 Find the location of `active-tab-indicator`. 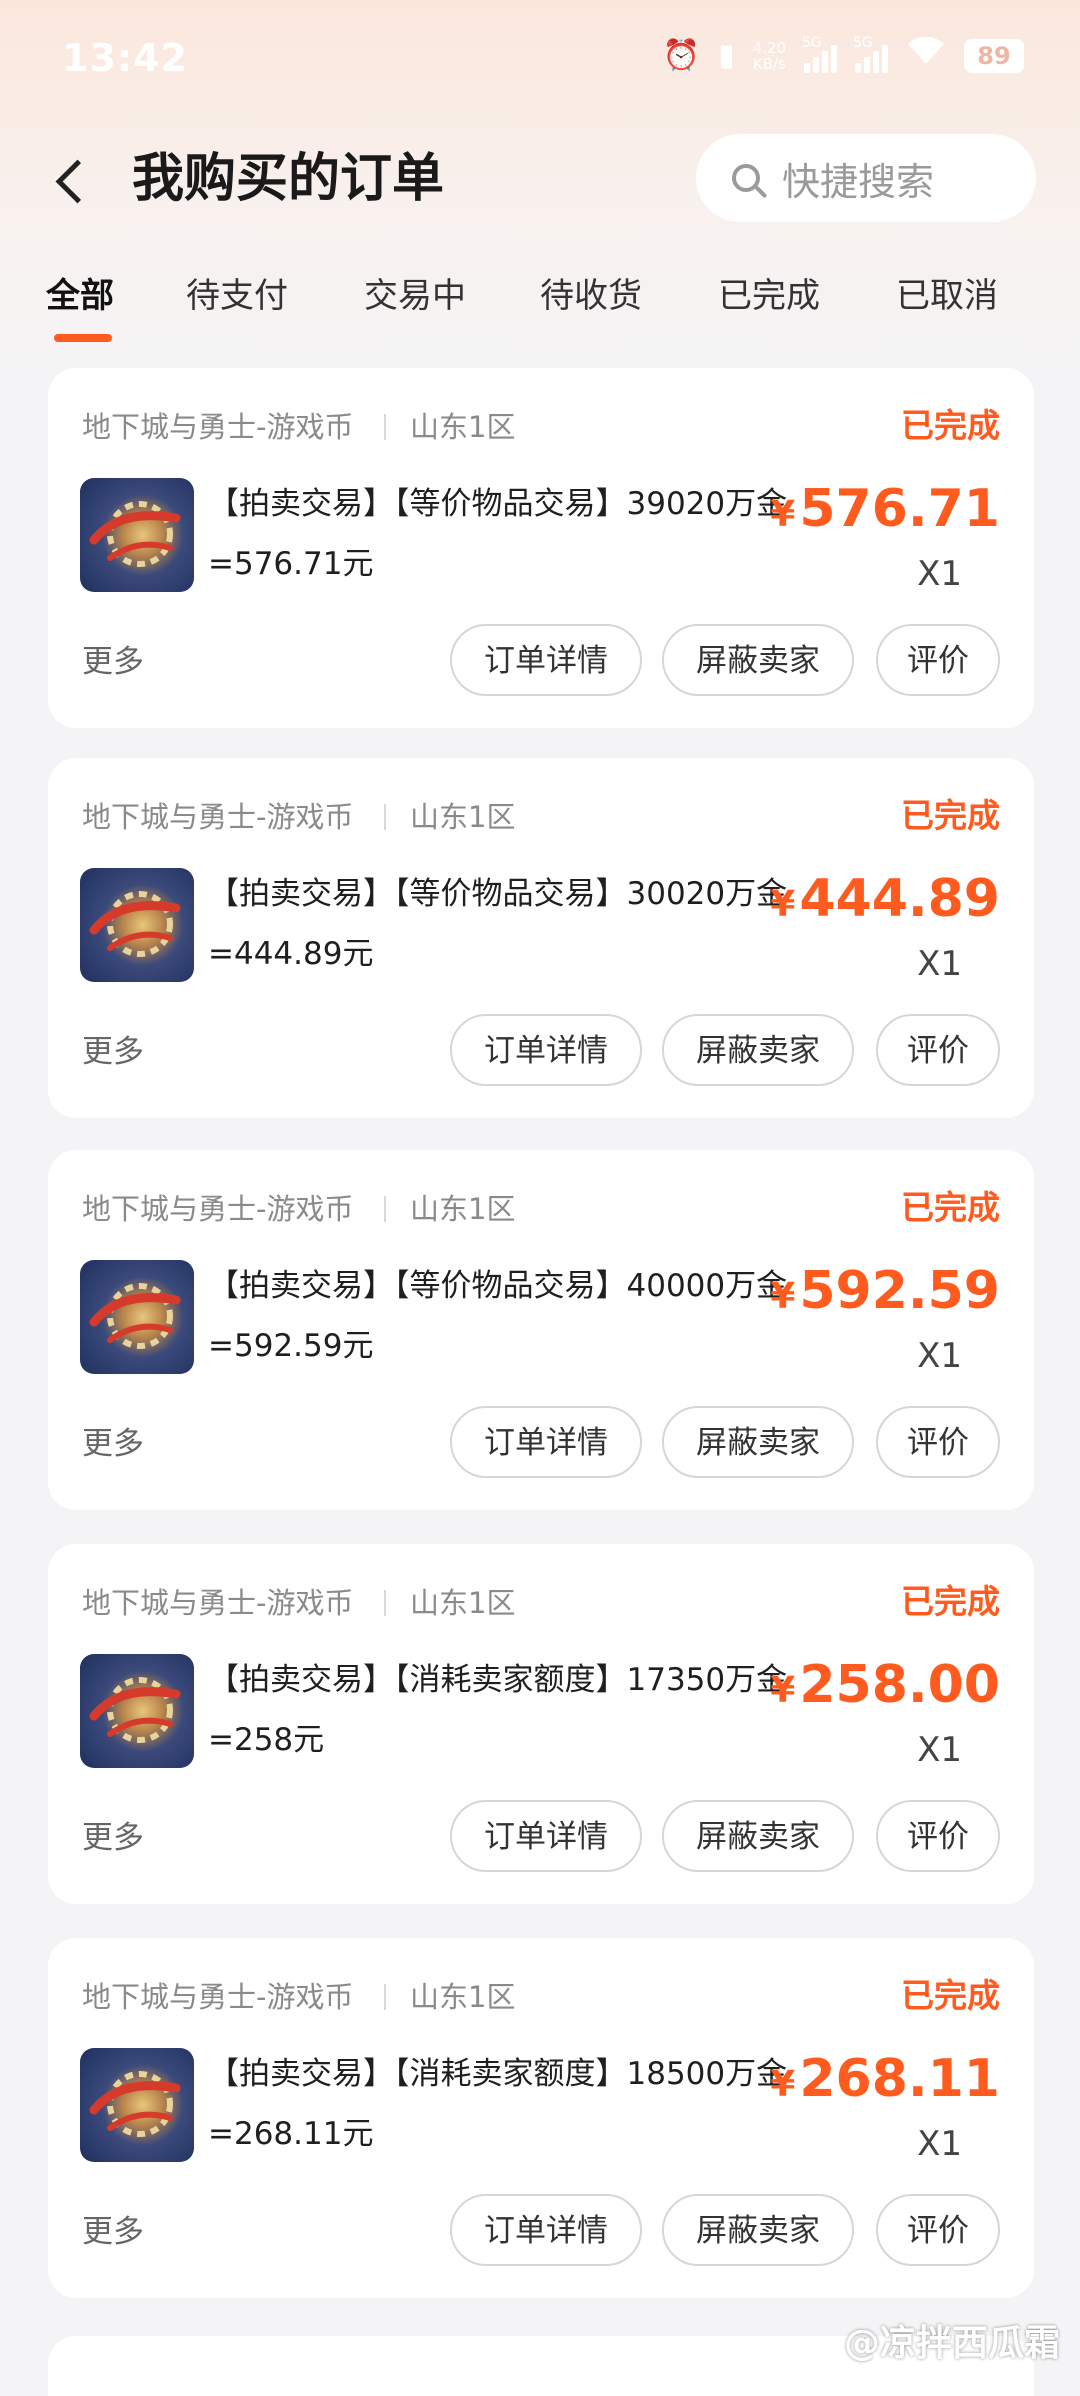

active-tab-indicator is located at coordinates (83, 338).